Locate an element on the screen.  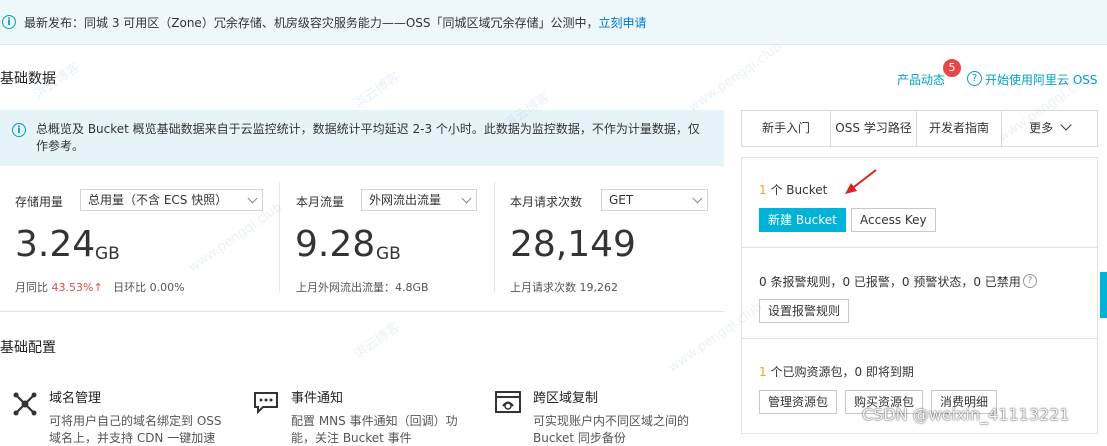
bucket-count-label: 个 Bucket is located at coordinates (797, 190).